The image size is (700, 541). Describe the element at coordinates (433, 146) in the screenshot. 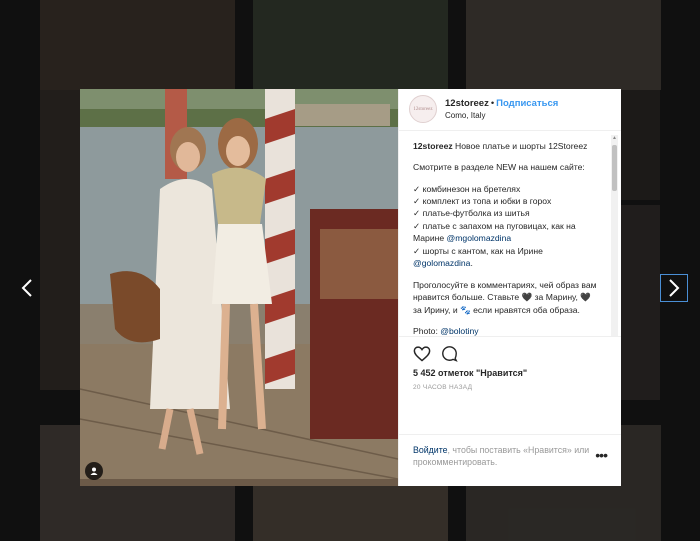

I see `caption-username: 12storeez` at that location.